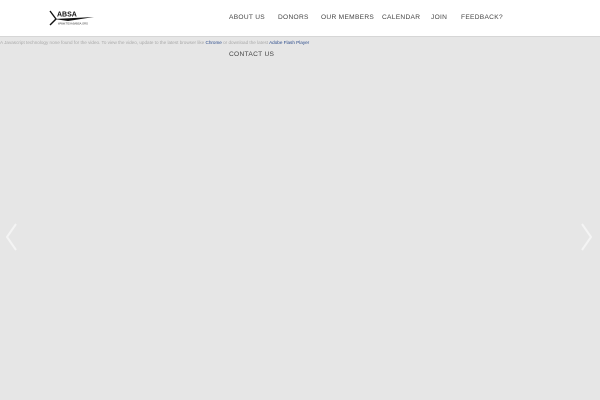  I want to click on chevron-right-icon, so click(587, 237).